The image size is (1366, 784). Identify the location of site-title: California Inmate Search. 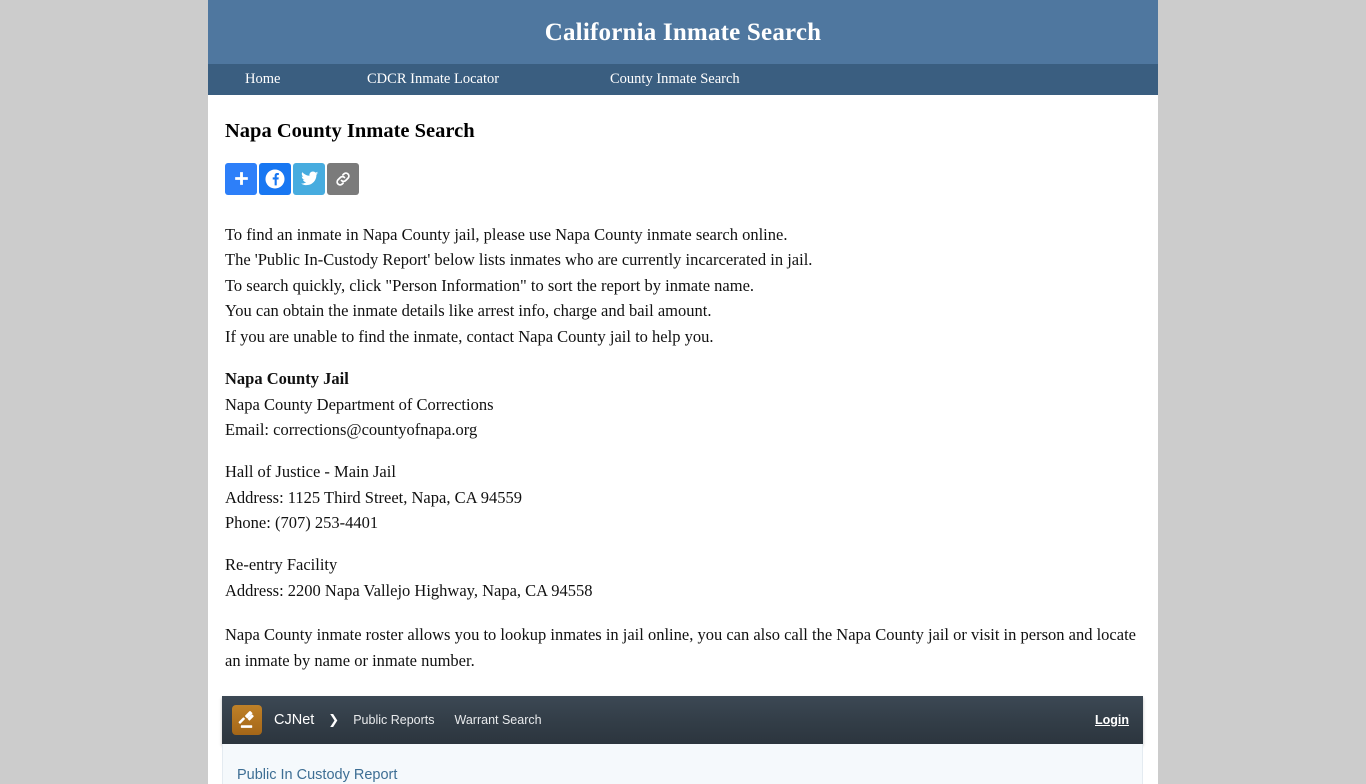
(683, 32).